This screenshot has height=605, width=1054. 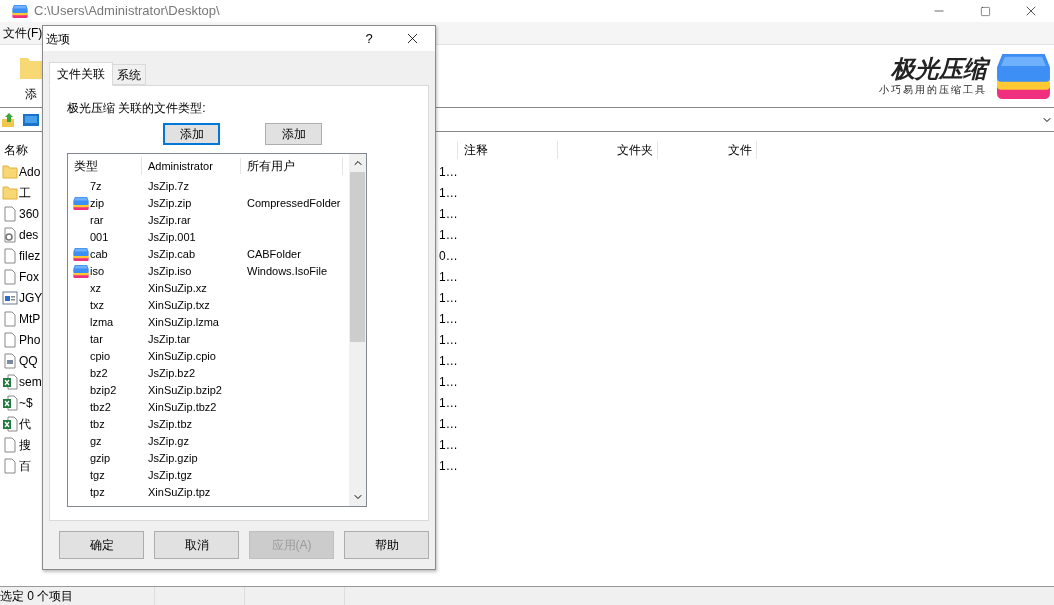 What do you see at coordinates (30, 381) in the screenshot?
I see `file-name: sem` at bounding box center [30, 381].